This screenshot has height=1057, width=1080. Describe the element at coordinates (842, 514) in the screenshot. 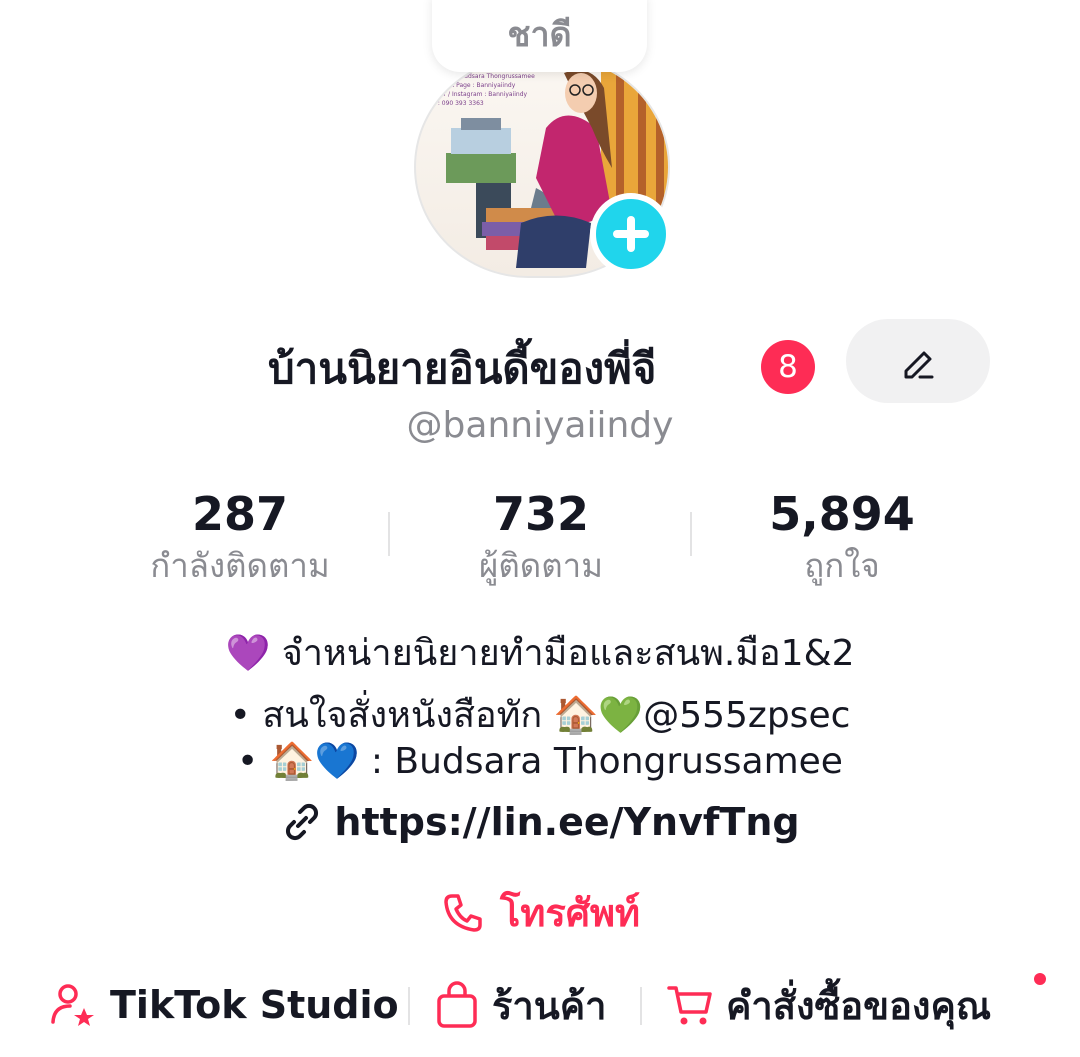

I see `likes-count: 5,894` at that location.